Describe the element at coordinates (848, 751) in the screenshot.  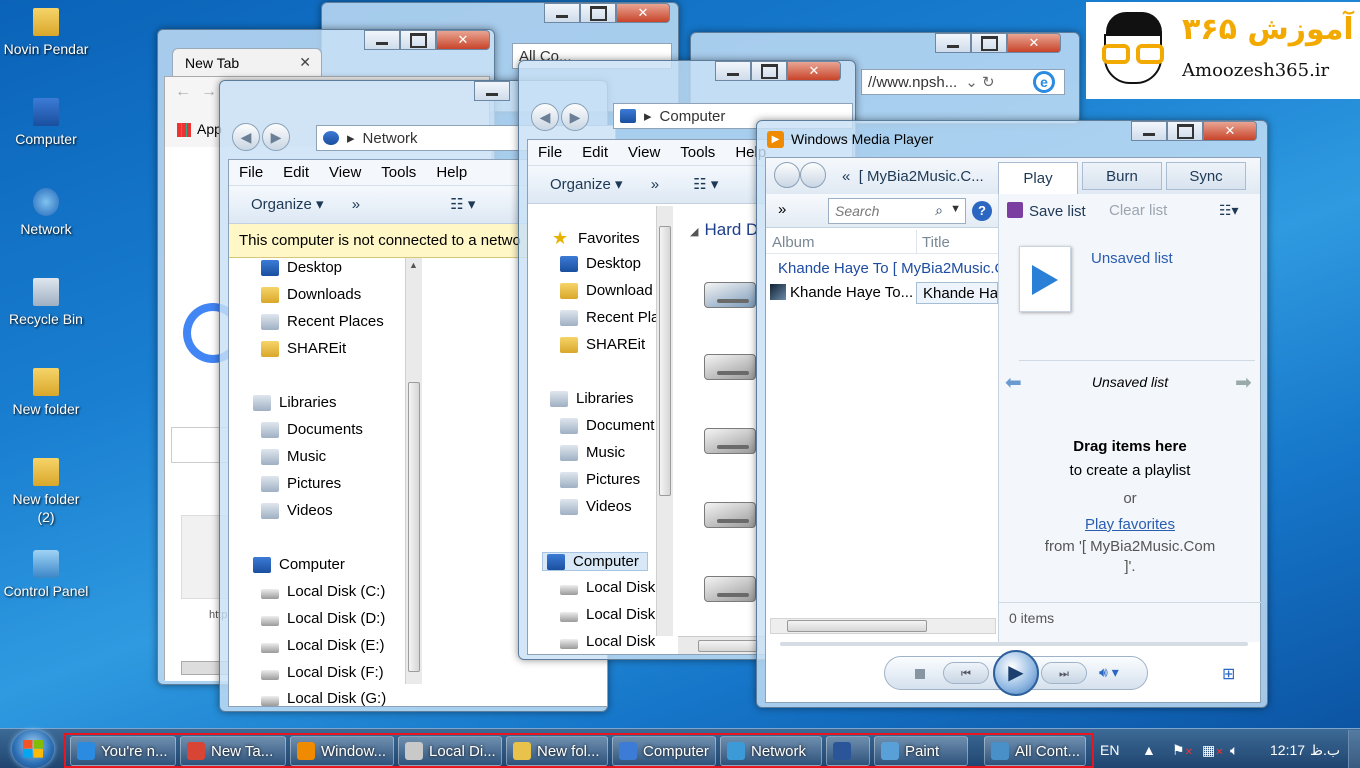
I see `taskbar-button` at that location.